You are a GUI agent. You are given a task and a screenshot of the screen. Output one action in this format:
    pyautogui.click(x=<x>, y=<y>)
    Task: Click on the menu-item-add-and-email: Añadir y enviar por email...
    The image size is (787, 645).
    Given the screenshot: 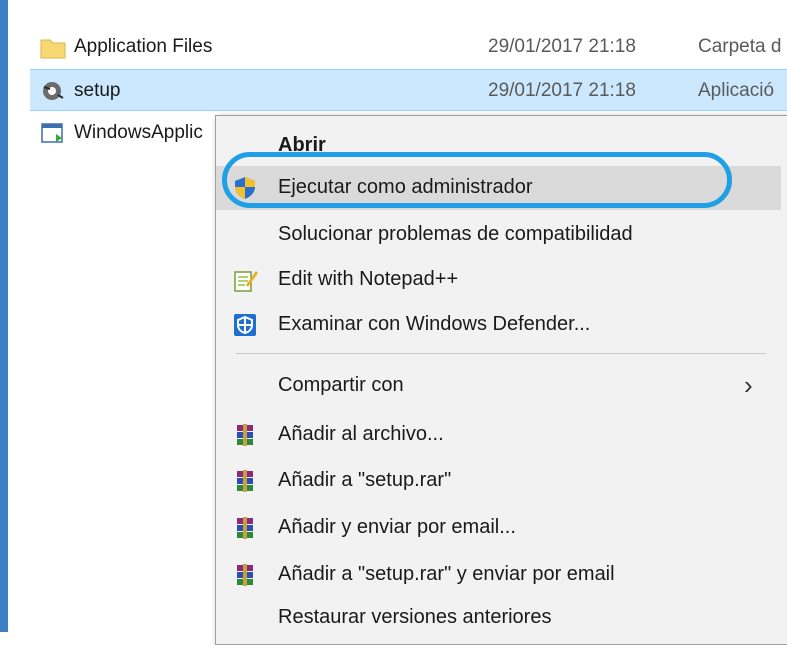 What is the action you would take?
    pyautogui.click(x=498, y=528)
    